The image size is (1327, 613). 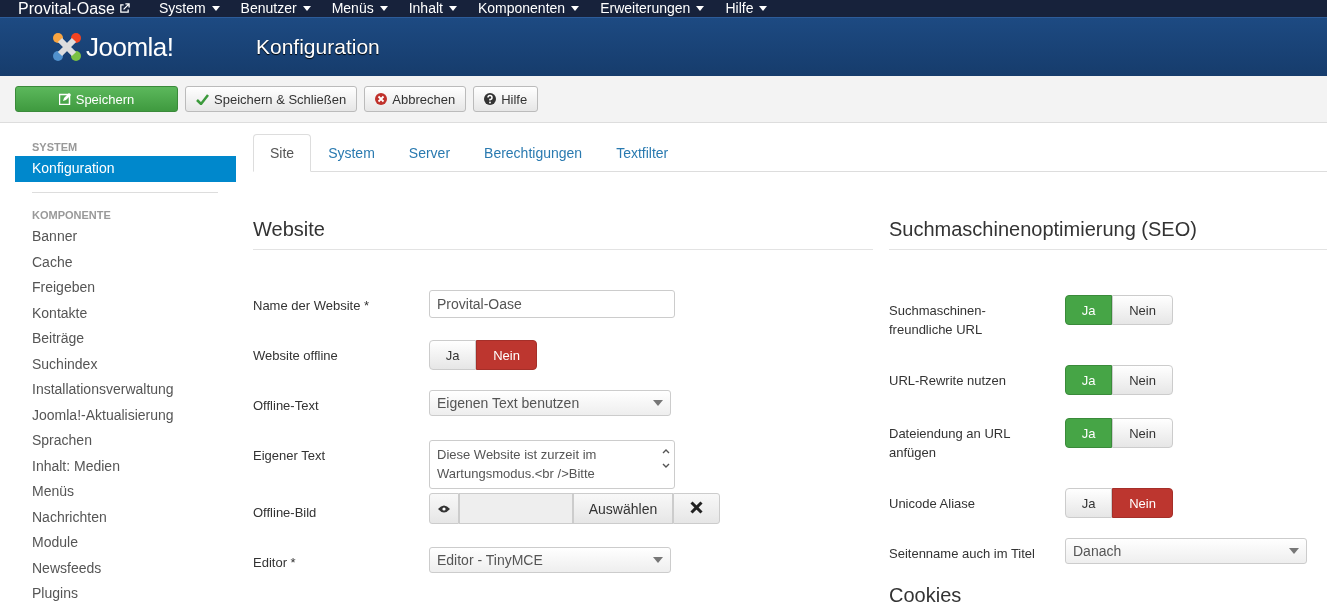 I want to click on external-link-icon, so click(x=124, y=8).